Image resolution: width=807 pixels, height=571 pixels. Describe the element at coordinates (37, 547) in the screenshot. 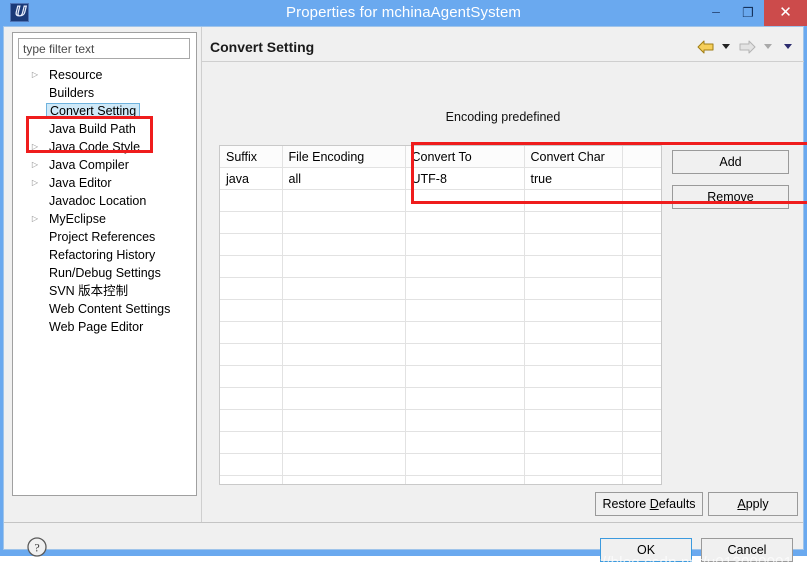

I see `help-question-icon: ?` at that location.